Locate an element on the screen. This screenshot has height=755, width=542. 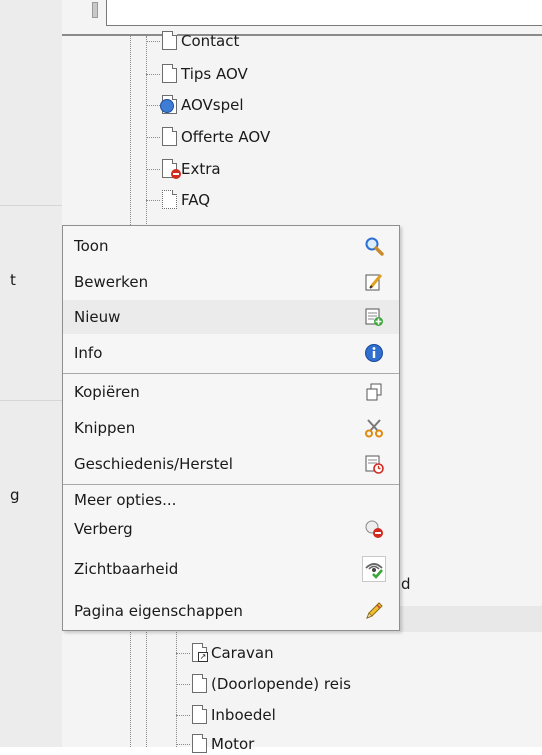
tree-node-label: (Doorlopende) reis is located at coordinates (281, 684).